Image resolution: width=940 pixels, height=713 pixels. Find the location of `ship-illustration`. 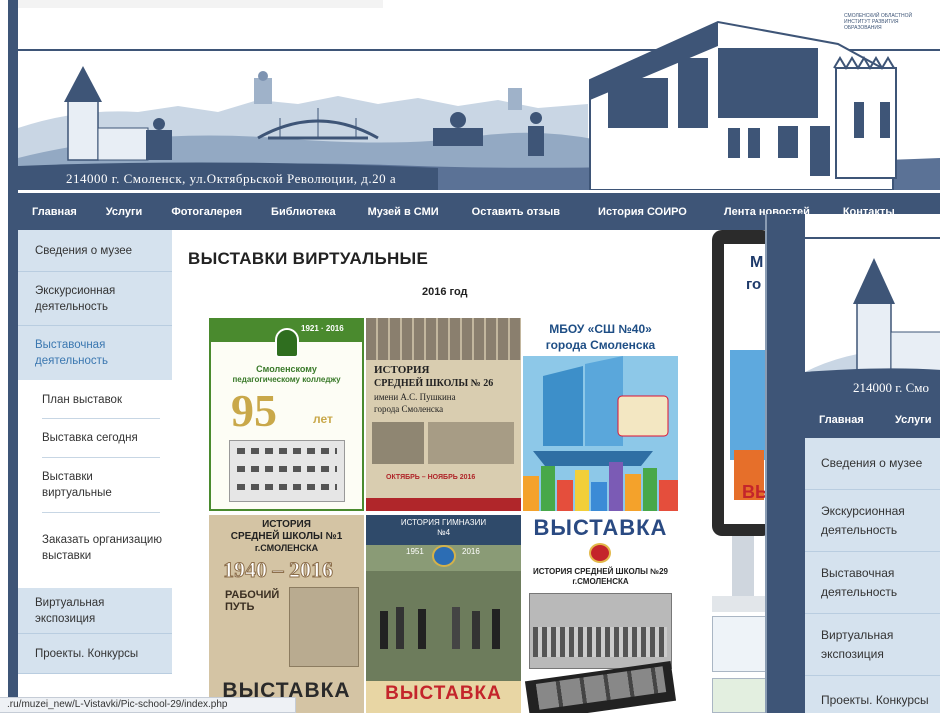

ship-illustration is located at coordinates (600, 433).